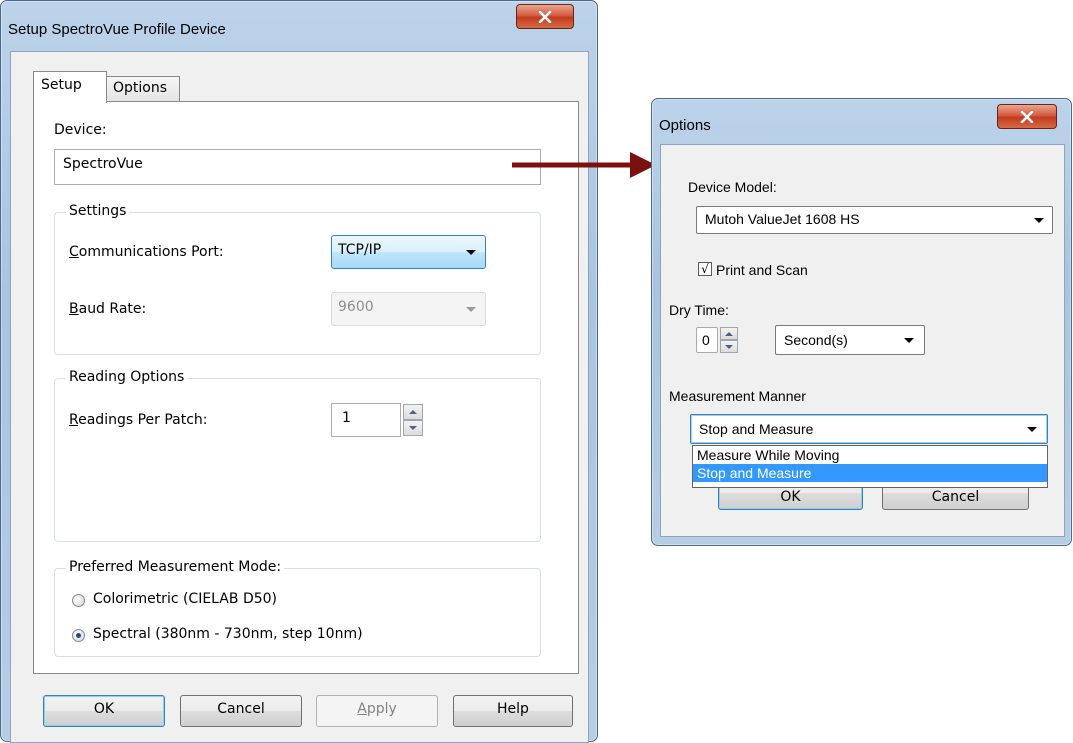  What do you see at coordinates (377, 711) in the screenshot?
I see `apply-button: Apply` at bounding box center [377, 711].